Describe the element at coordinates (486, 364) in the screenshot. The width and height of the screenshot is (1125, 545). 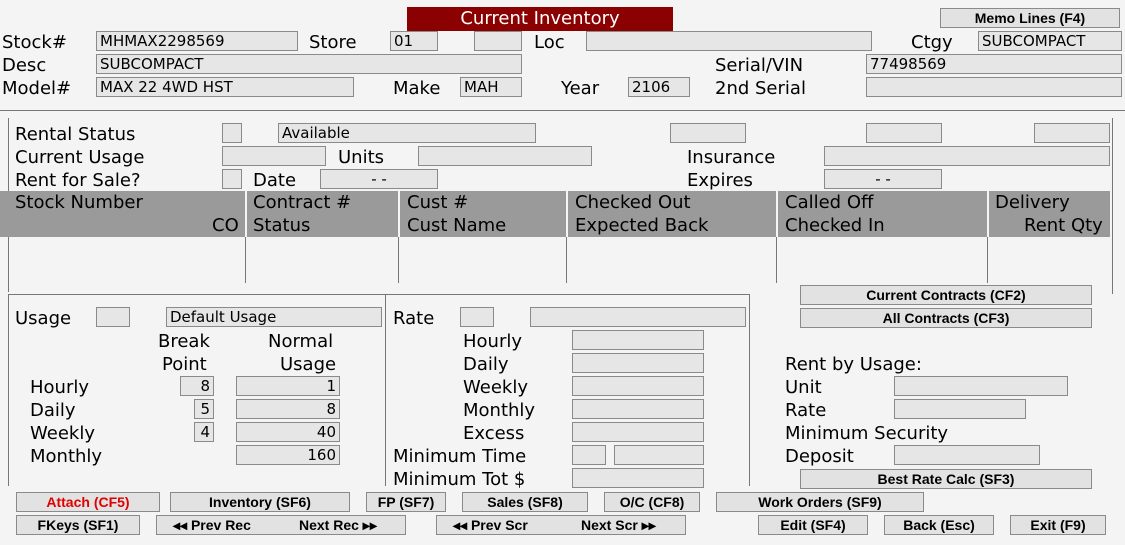
I see `rate-daily-label: Daily` at that location.